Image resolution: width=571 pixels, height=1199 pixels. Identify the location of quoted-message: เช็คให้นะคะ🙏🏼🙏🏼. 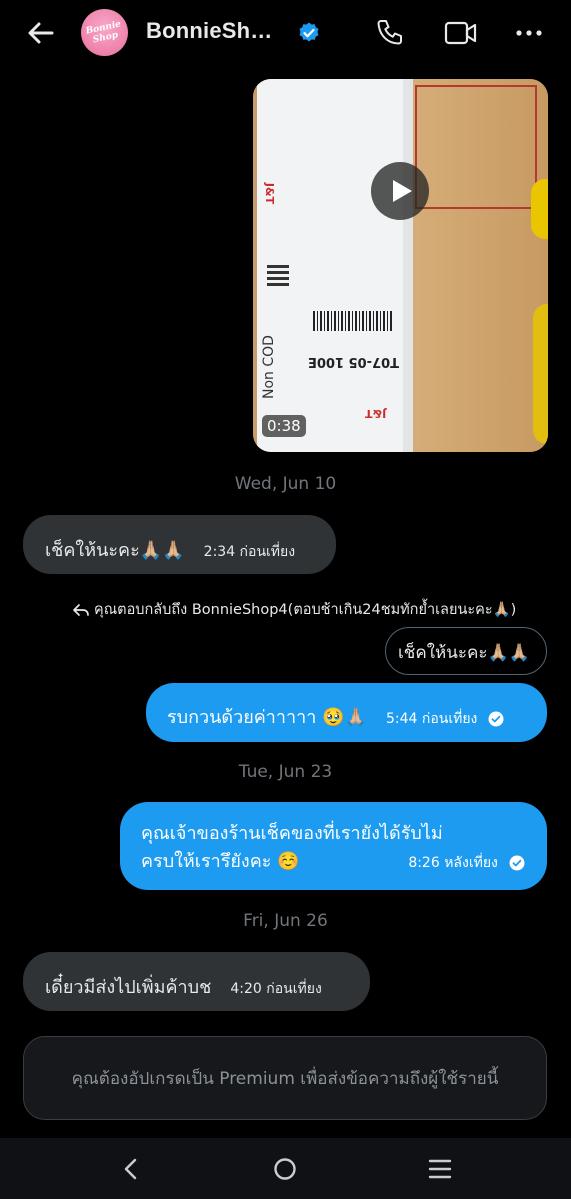
(466, 651).